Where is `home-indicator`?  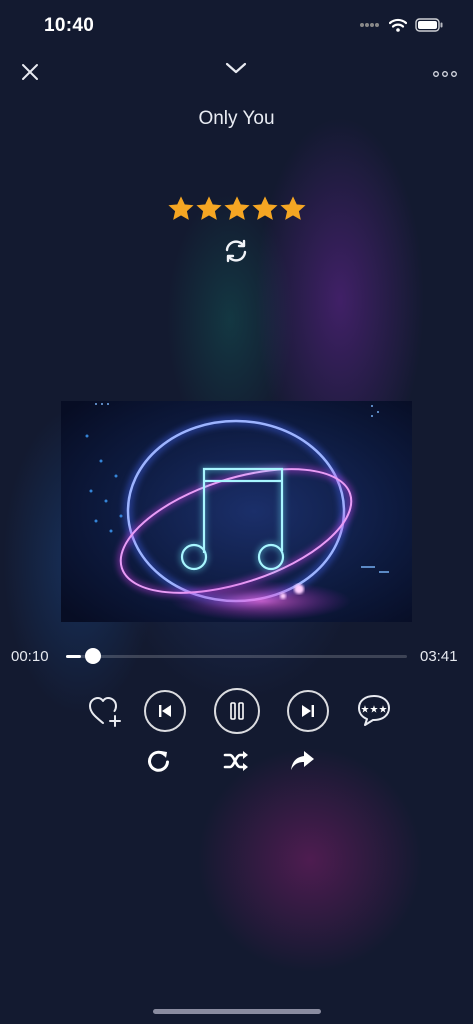
home-indicator is located at coordinates (237, 1011).